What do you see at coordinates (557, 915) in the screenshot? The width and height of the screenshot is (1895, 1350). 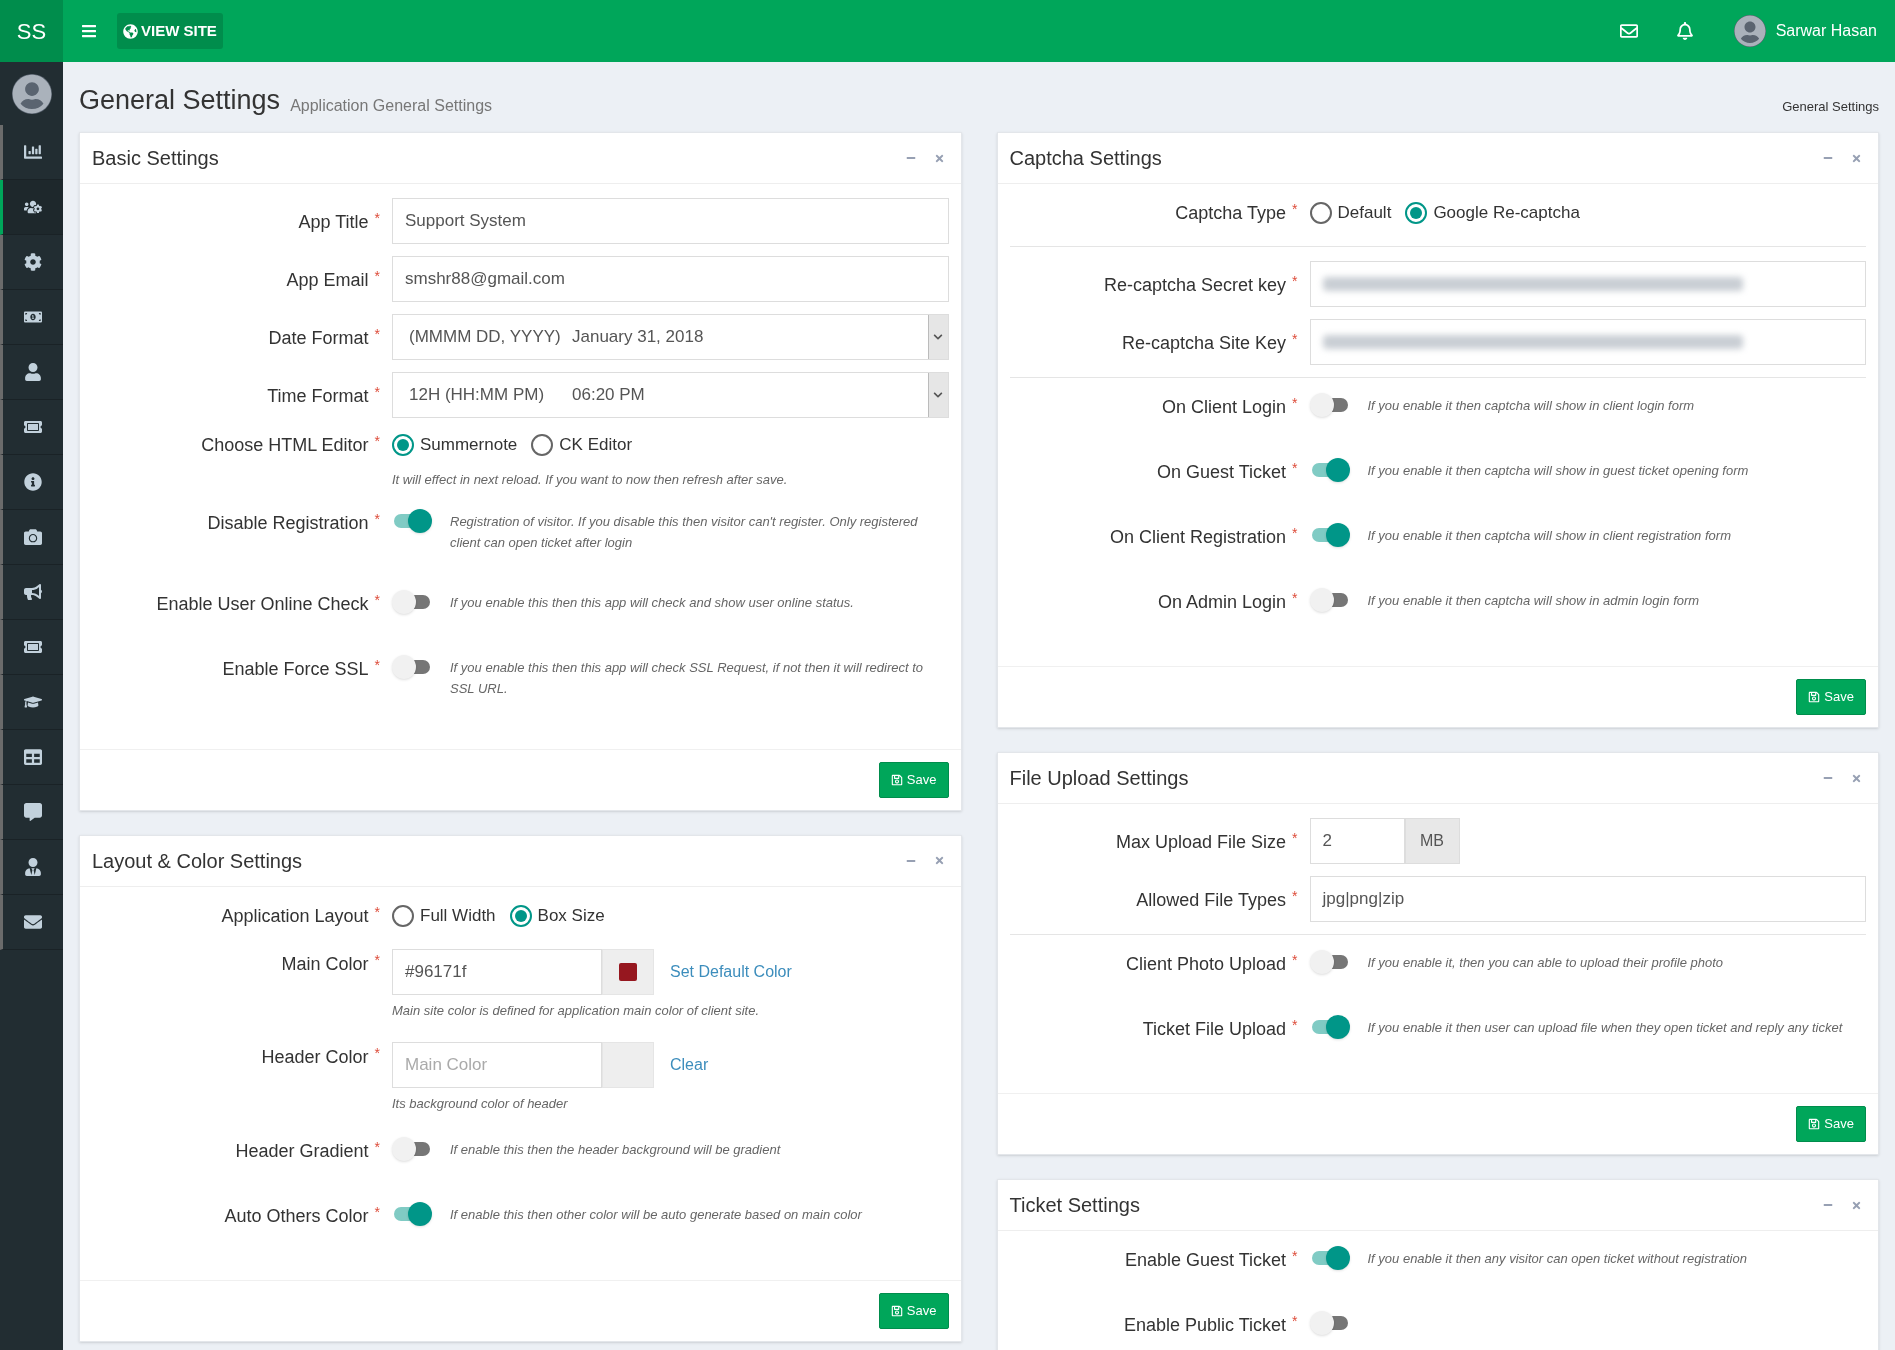 I see `radio-option: Box Size` at bounding box center [557, 915].